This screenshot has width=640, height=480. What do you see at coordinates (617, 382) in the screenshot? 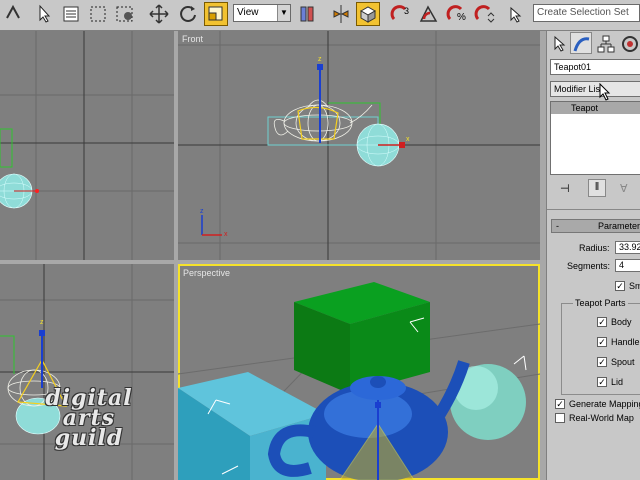
I see `lid-label: Lid` at bounding box center [617, 382].